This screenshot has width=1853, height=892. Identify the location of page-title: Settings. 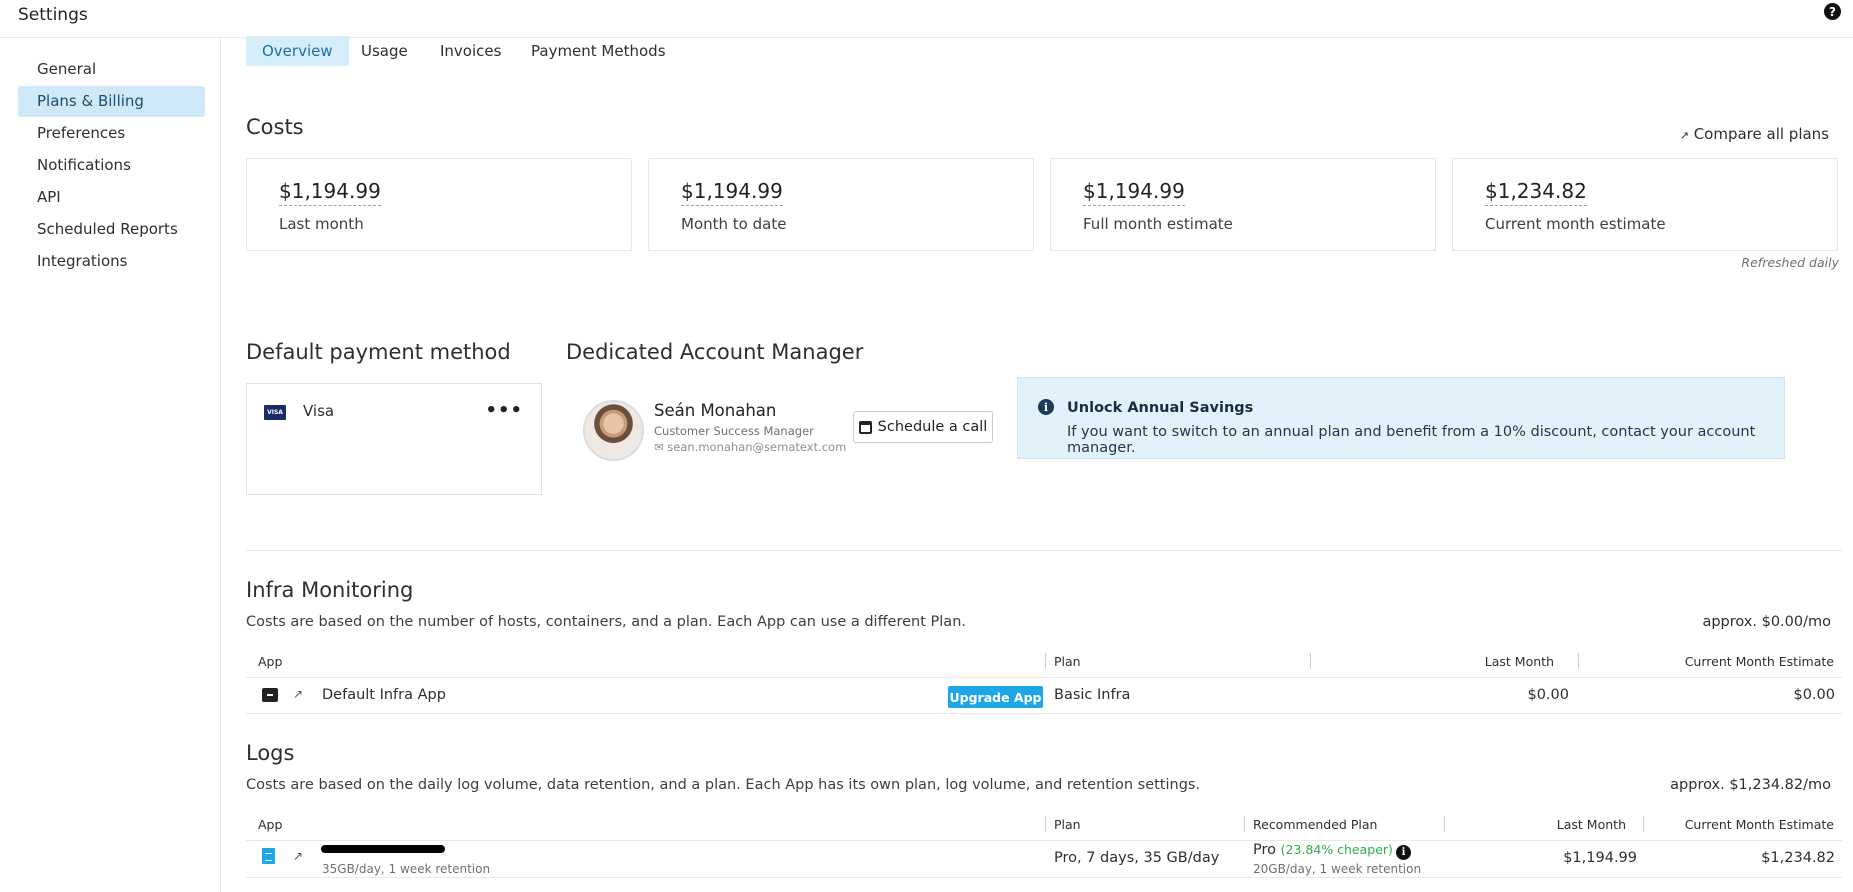
(53, 15).